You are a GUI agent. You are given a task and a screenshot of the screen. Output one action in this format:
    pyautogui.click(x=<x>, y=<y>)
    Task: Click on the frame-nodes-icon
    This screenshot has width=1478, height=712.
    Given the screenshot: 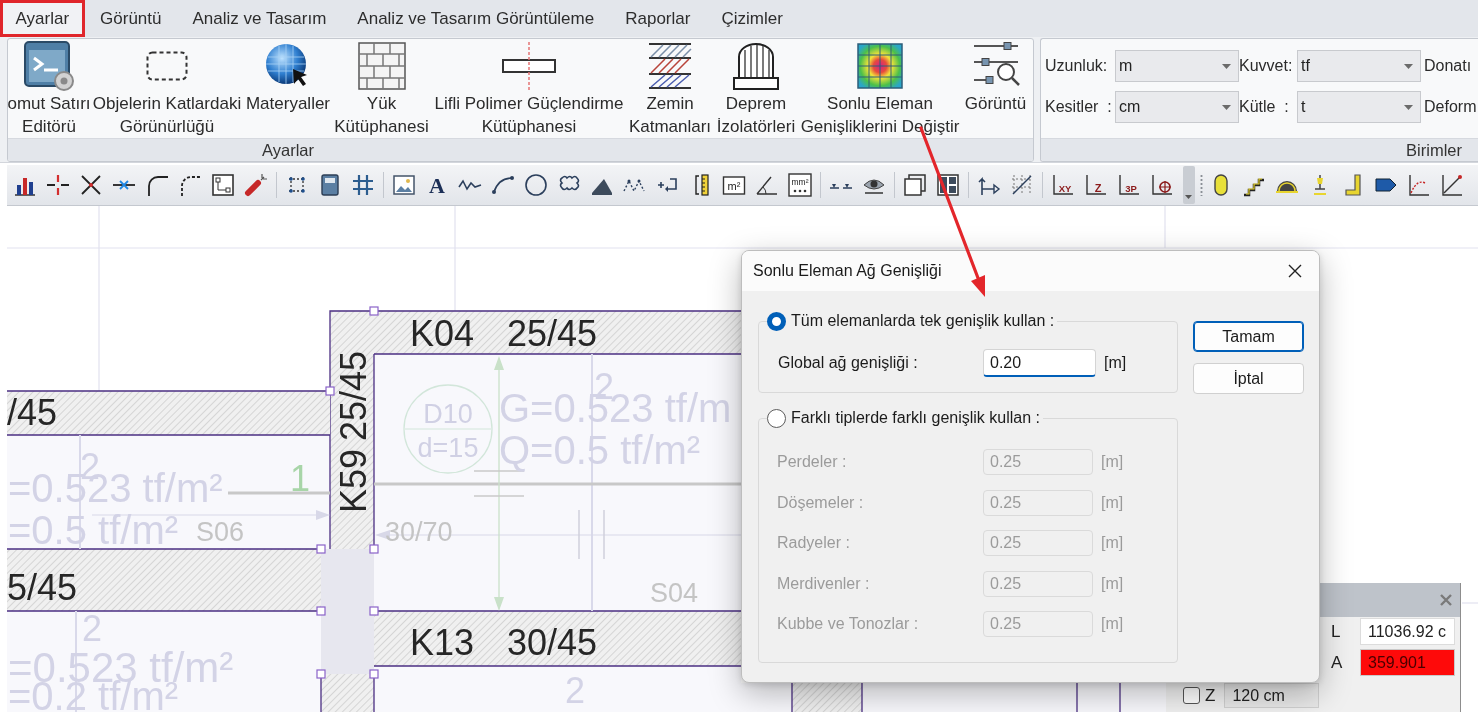 What is the action you would take?
    pyautogui.click(x=222, y=185)
    